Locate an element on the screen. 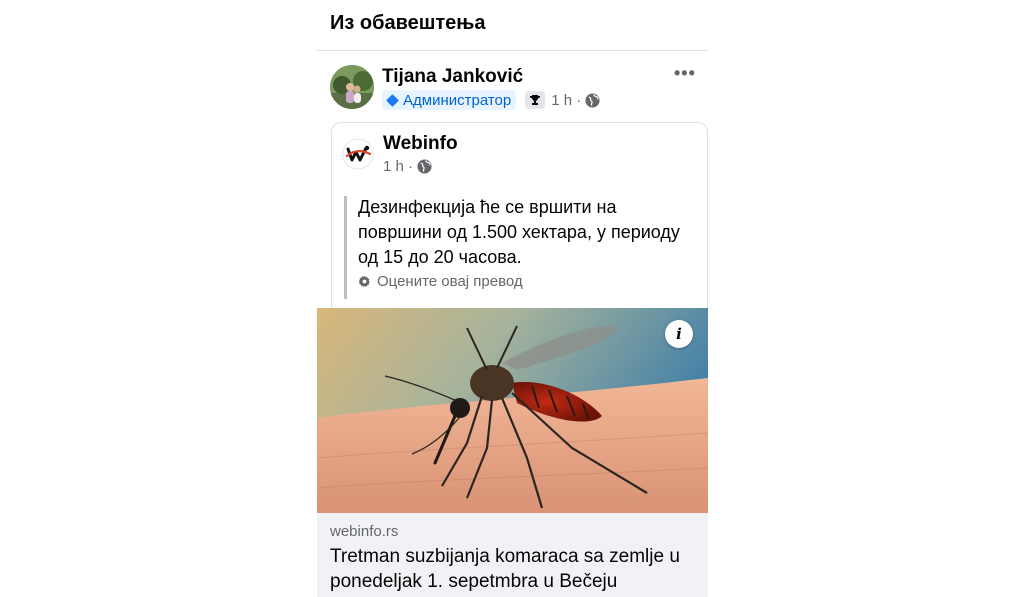 This screenshot has height=597, width=1024. post-time: 1 h · is located at coordinates (566, 100).